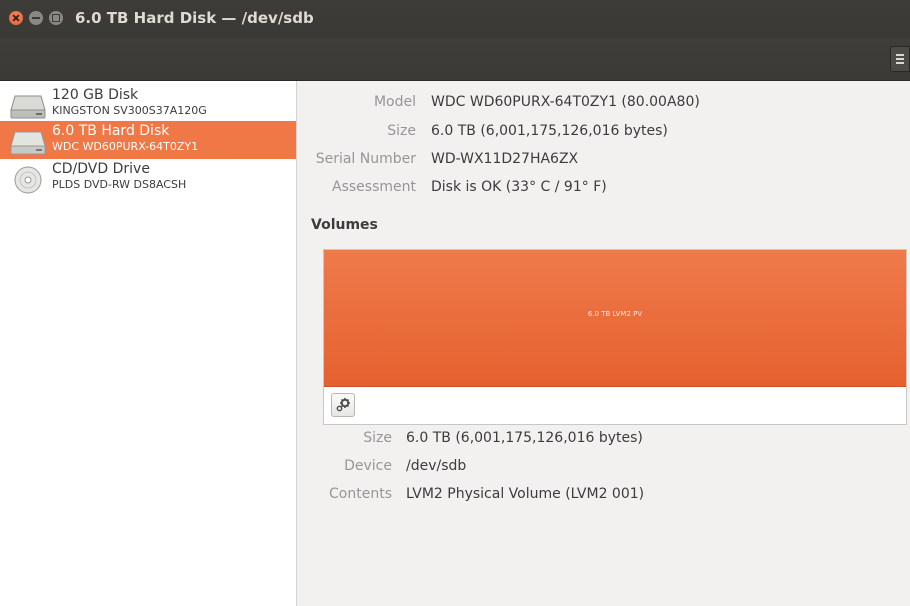  I want to click on model-label: Model, so click(394, 102).